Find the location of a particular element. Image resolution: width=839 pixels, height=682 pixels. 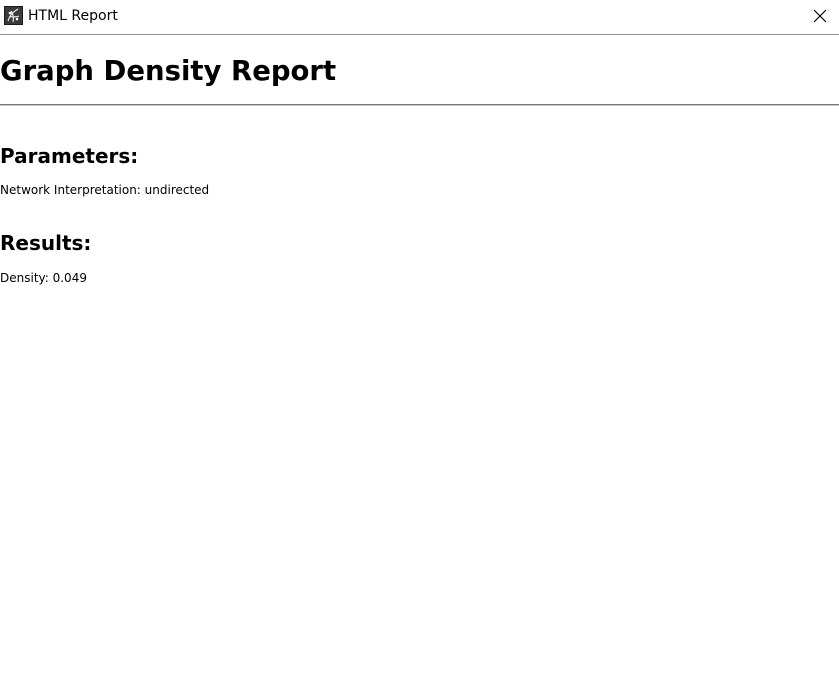

close-button is located at coordinates (819, 17).